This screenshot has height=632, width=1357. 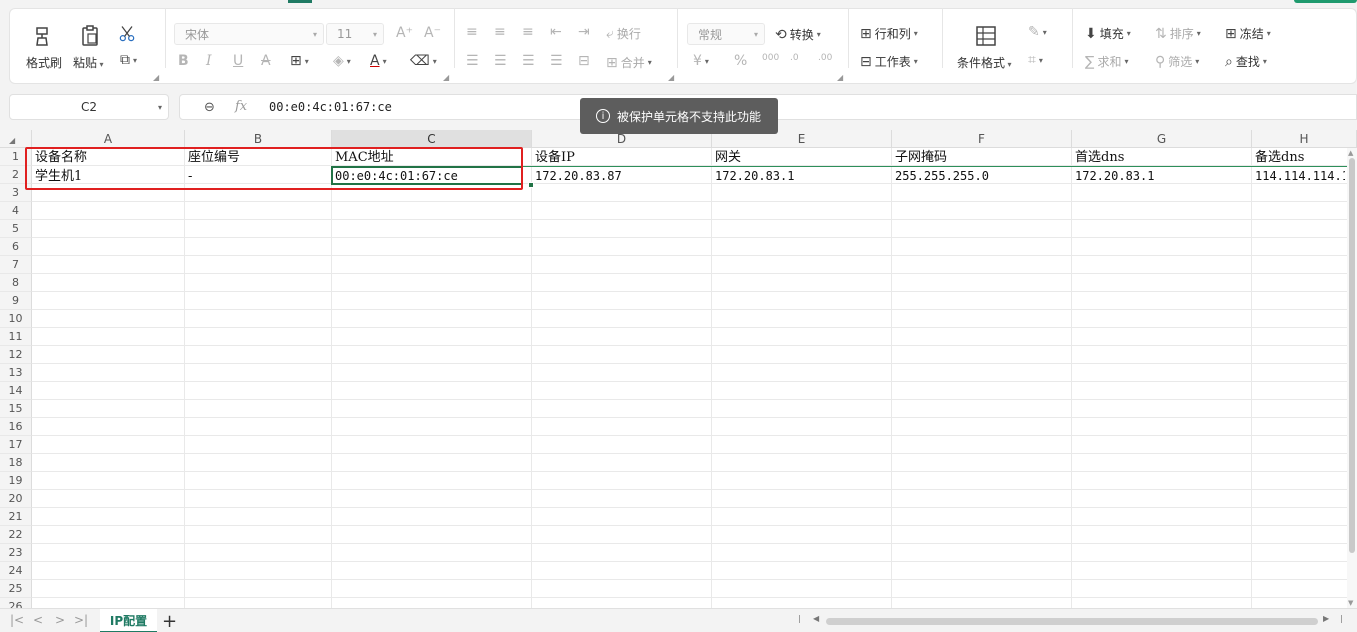 What do you see at coordinates (889, 61) in the screenshot?
I see `worksheet-button: ⊟ 工作表 ▾` at bounding box center [889, 61].